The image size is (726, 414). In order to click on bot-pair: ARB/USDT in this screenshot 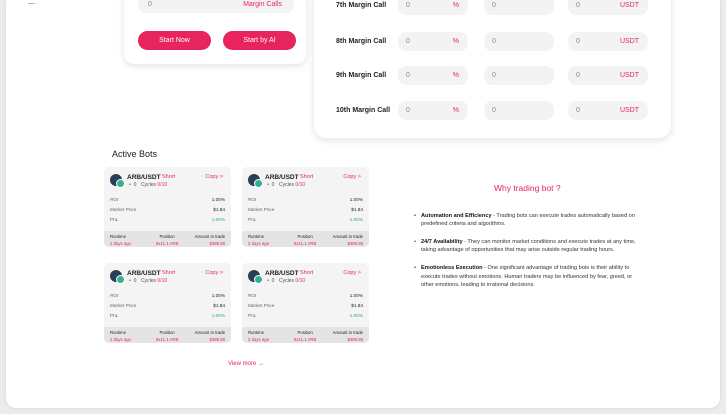, I will do `click(282, 177)`.